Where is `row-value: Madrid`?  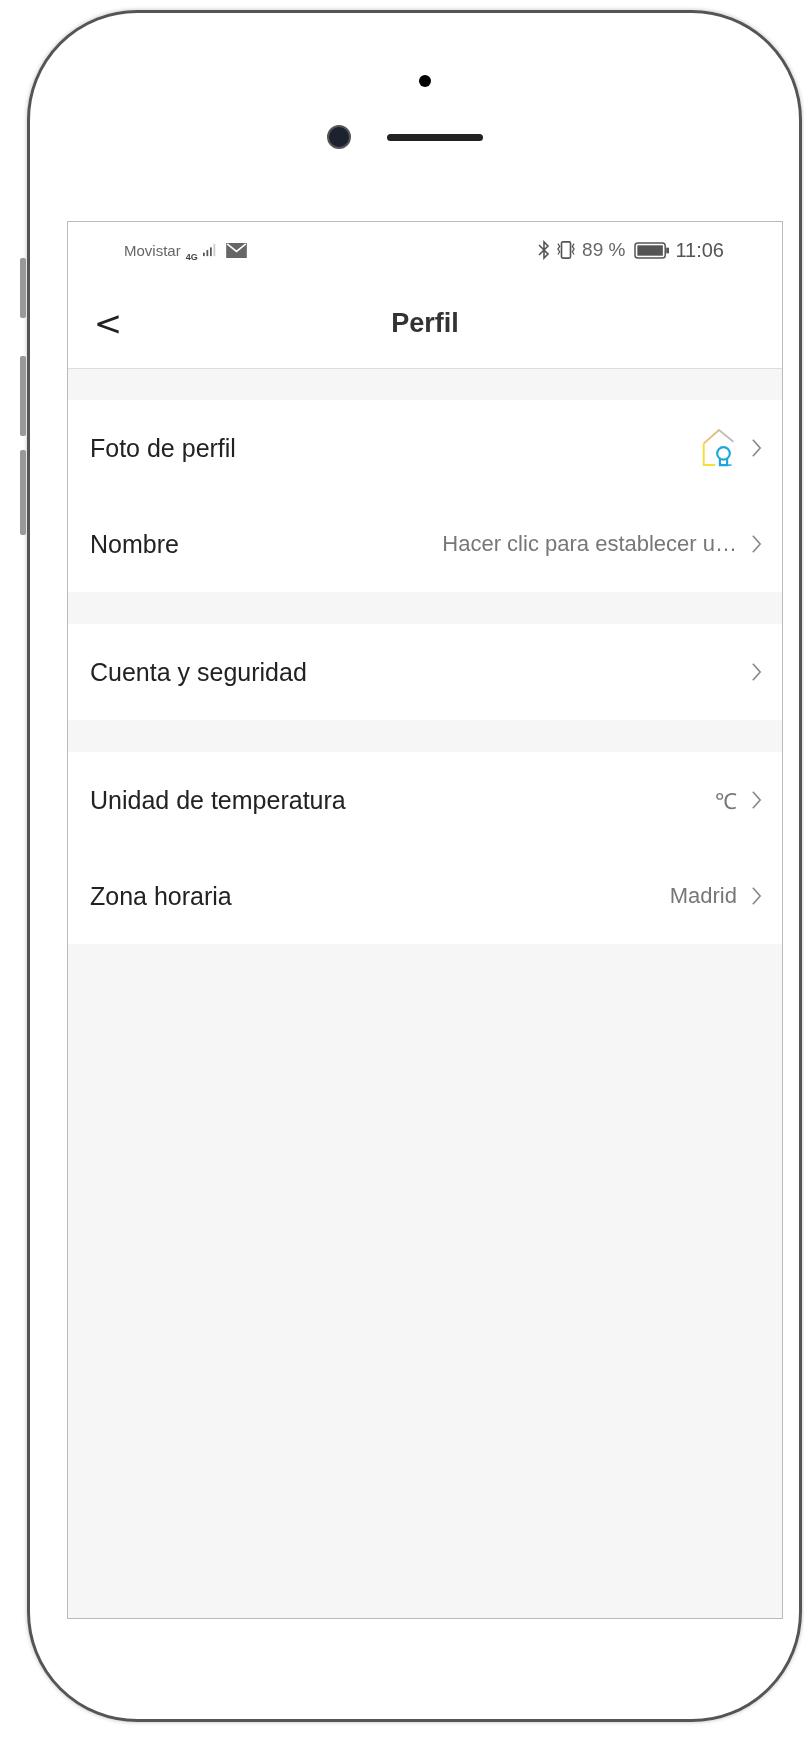
row-value: Madrid is located at coordinates (703, 896).